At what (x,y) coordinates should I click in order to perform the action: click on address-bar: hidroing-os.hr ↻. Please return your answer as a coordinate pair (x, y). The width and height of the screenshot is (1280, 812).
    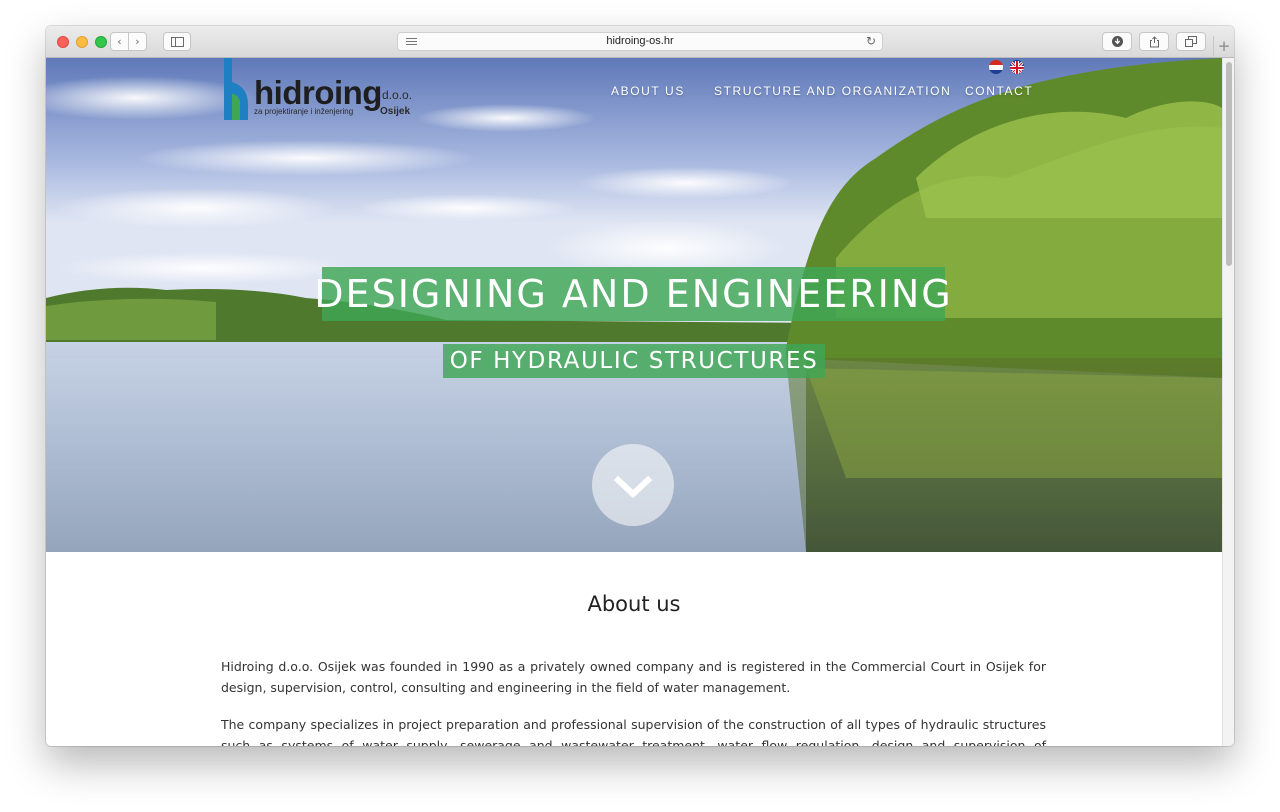
    Looking at the image, I should click on (640, 41).